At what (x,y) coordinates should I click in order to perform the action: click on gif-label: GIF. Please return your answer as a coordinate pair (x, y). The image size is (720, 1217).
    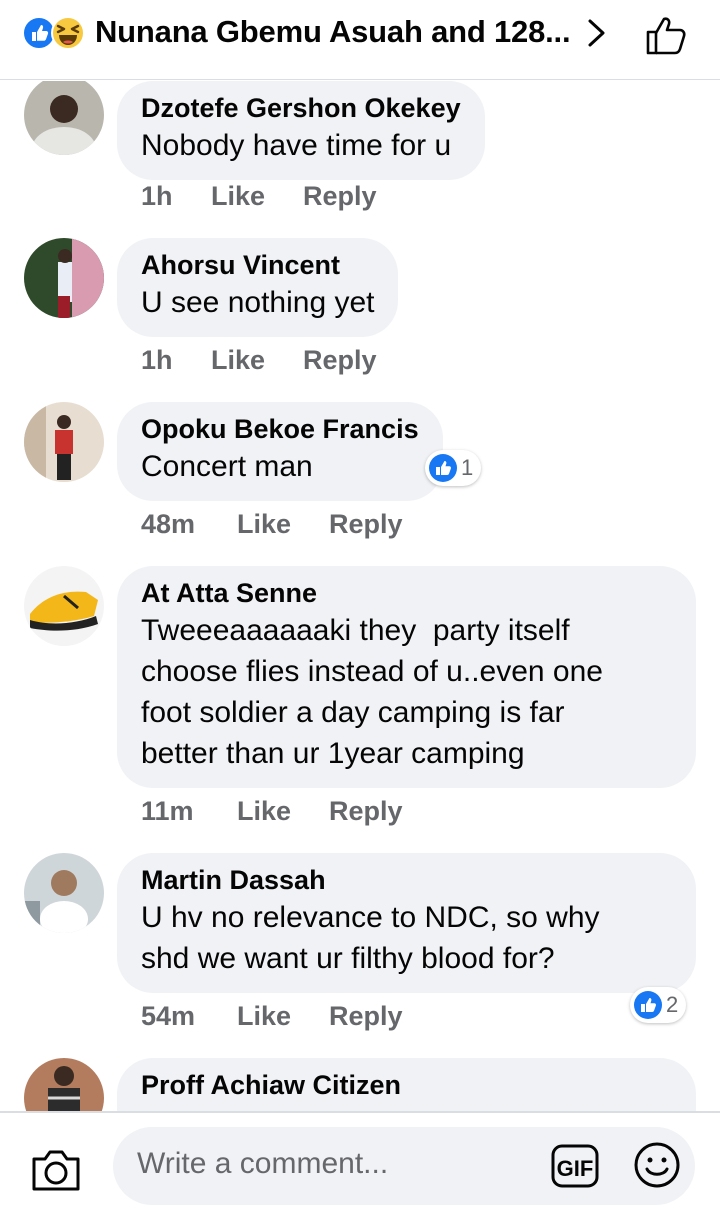
    Looking at the image, I should click on (575, 1168).